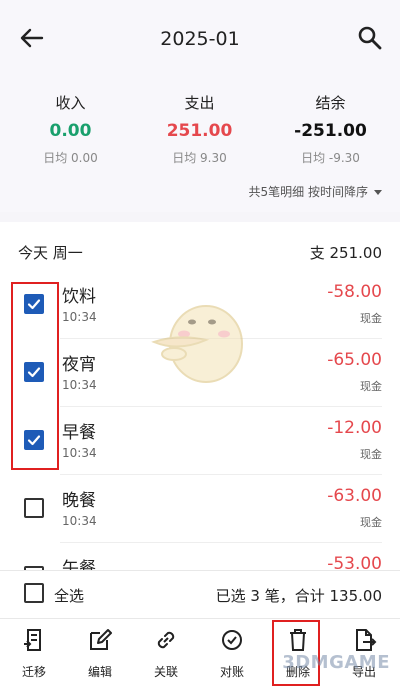 This screenshot has width=400, height=687. I want to click on export-icon, so click(366, 640).